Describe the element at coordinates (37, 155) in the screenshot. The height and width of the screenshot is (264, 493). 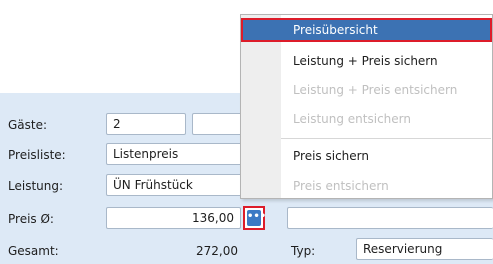
I see `preisliste-label: Preisliste:` at that location.